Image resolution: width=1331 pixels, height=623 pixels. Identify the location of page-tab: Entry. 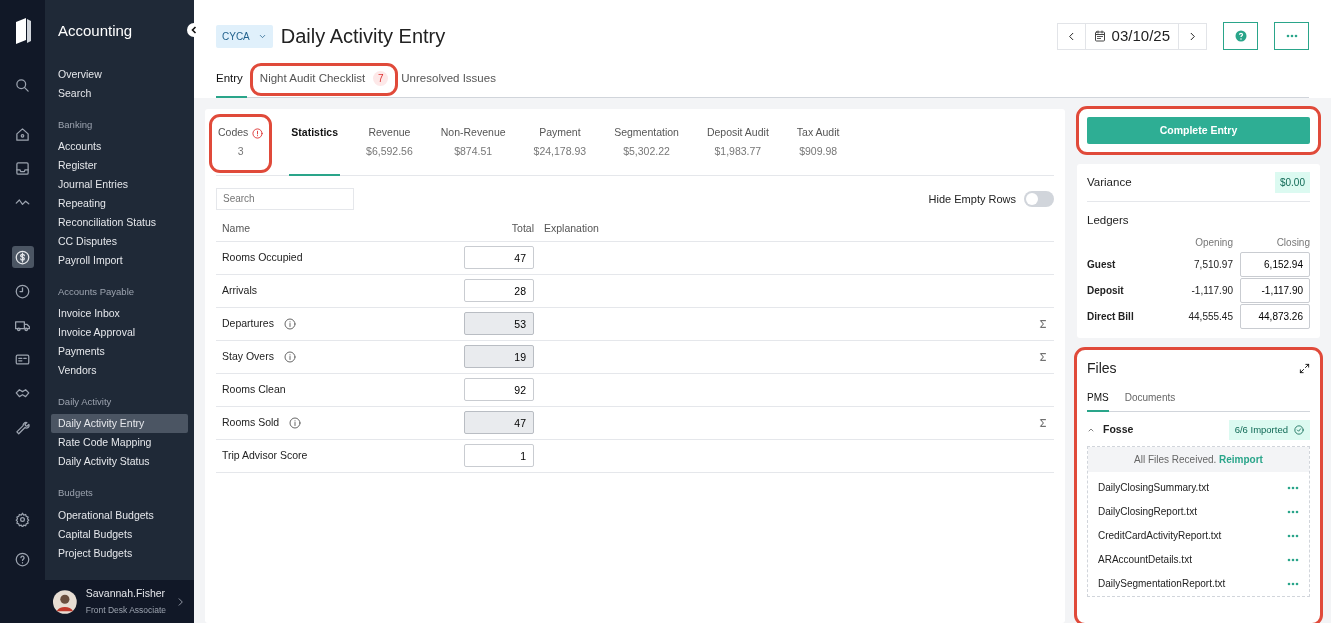
(231, 82).